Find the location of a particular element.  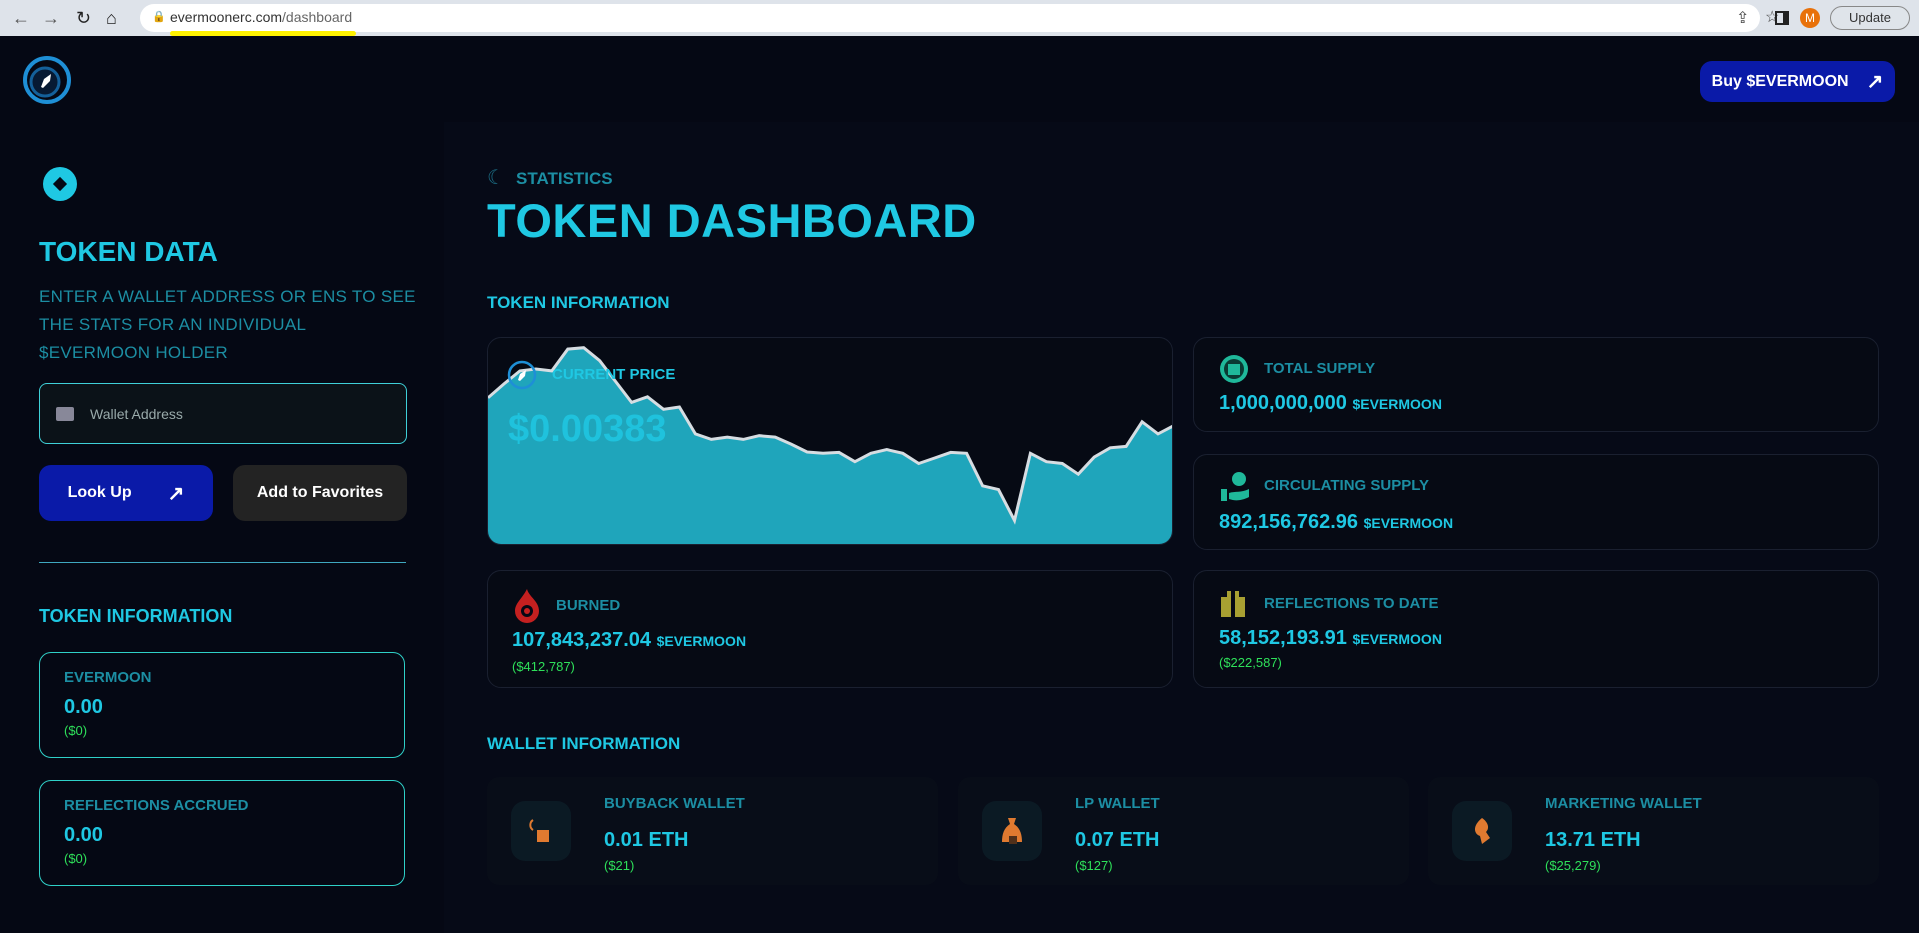

total-supply-value: 1,000,000,000 is located at coordinates (1283, 403).